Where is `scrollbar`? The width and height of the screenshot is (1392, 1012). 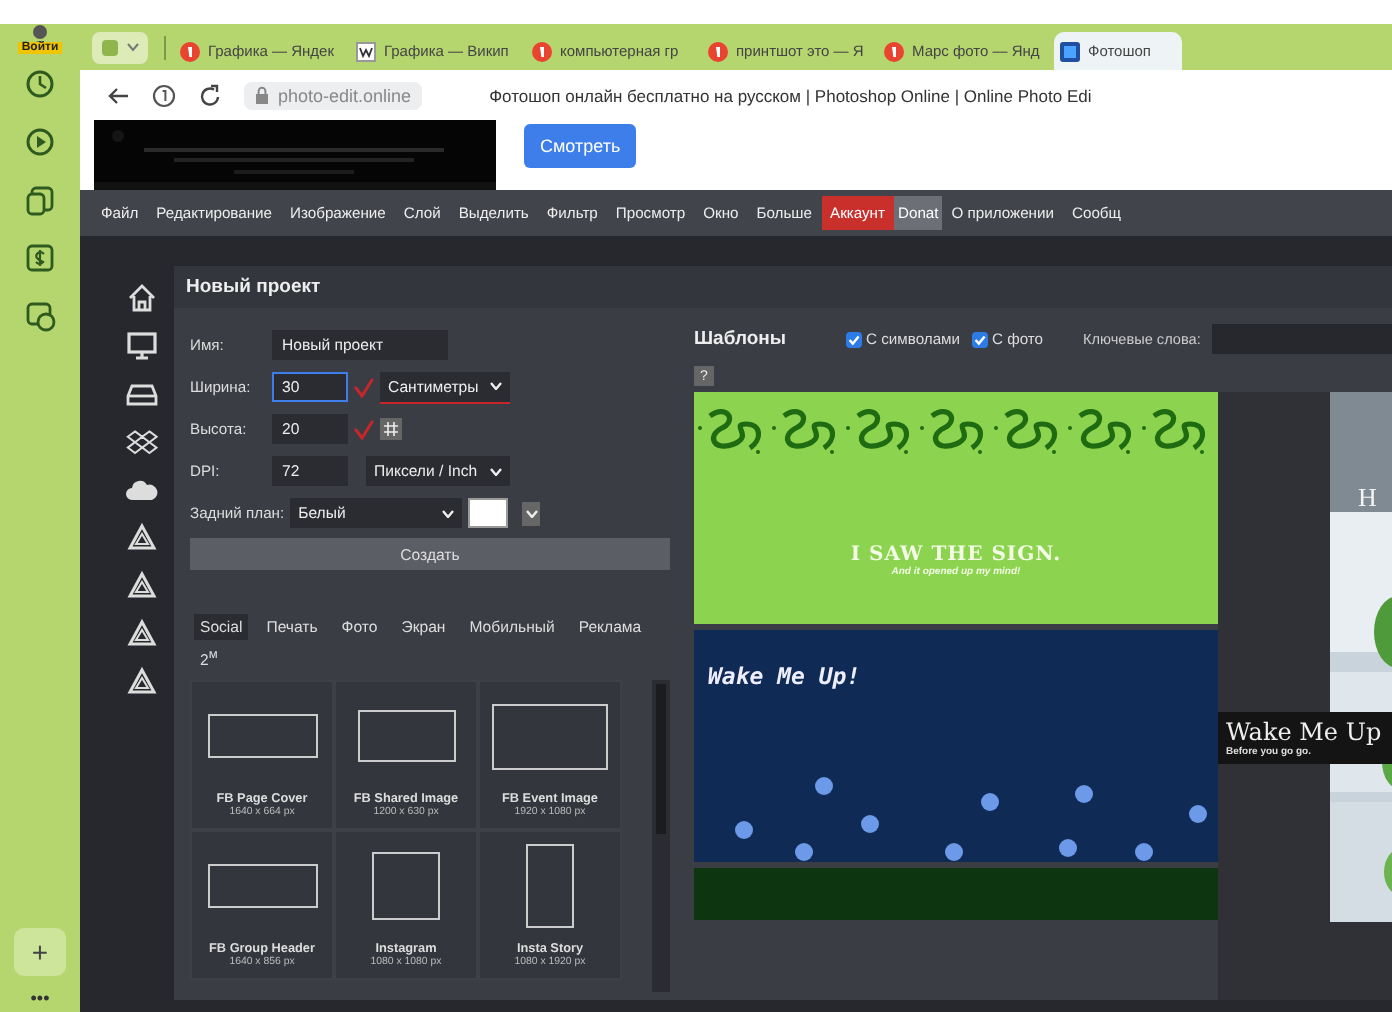
scrollbar is located at coordinates (661, 835).